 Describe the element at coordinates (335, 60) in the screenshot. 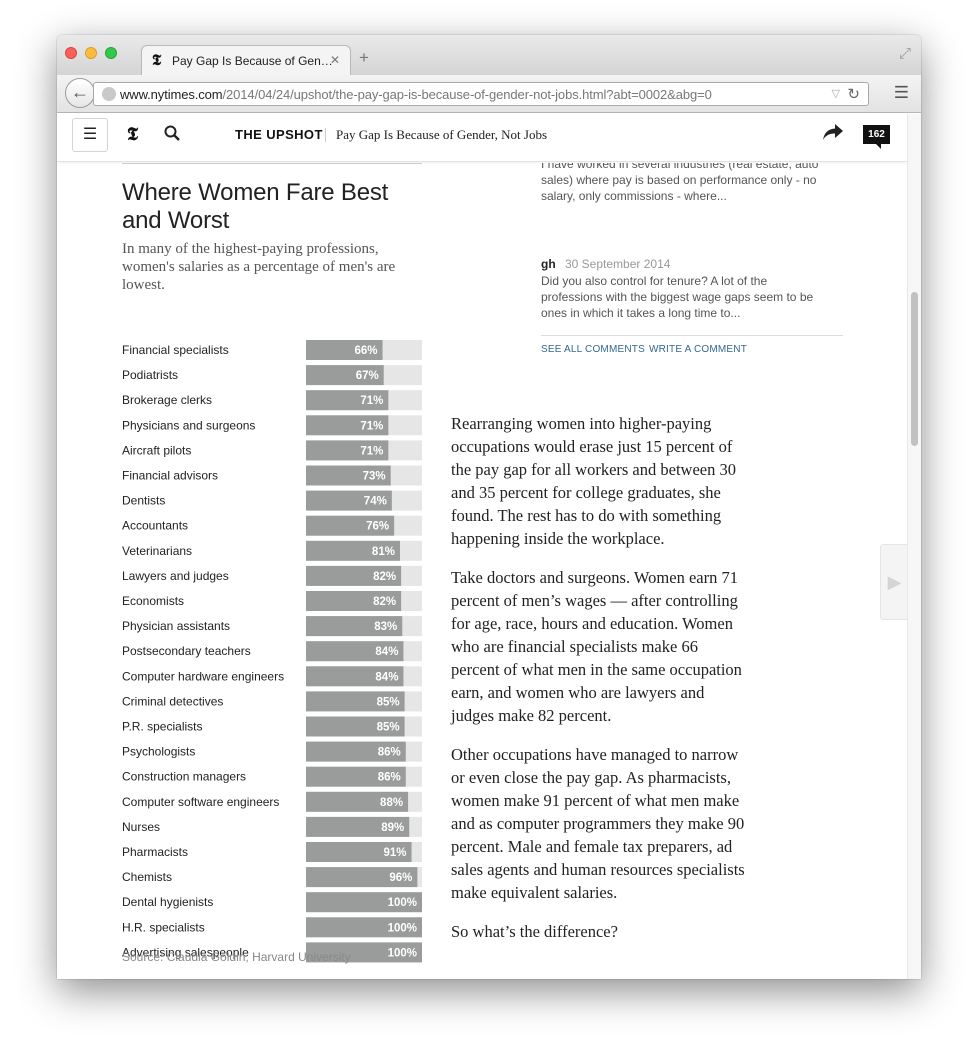

I see `tab-close-icon: ✕` at that location.